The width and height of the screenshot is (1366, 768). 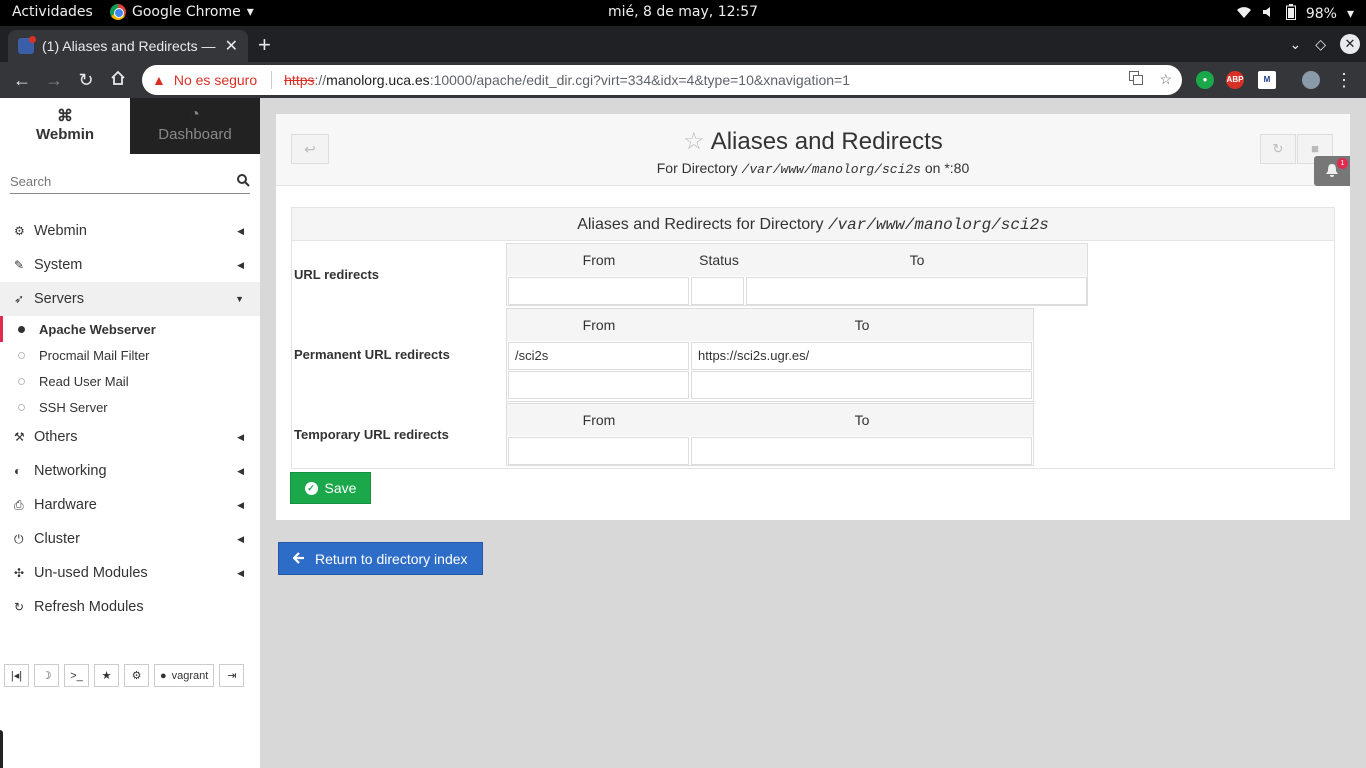 What do you see at coordinates (190, 675) in the screenshot?
I see `user-name: vagrant` at bounding box center [190, 675].